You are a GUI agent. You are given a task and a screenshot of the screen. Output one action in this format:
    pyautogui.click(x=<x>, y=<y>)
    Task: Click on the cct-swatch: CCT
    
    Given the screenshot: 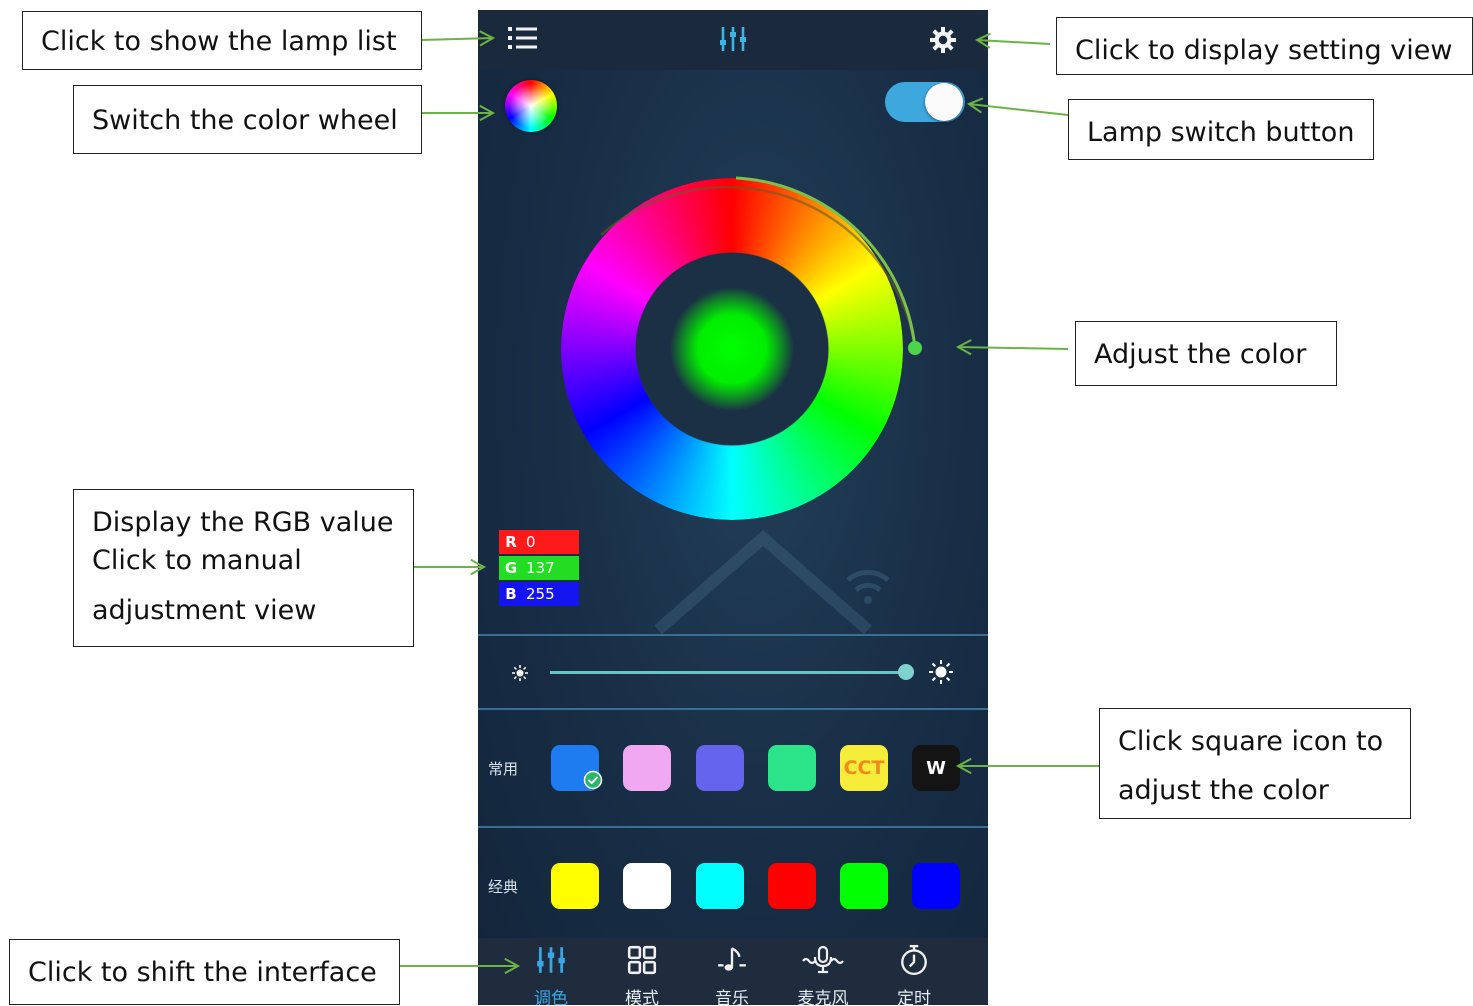 What is the action you would take?
    pyautogui.click(x=864, y=768)
    